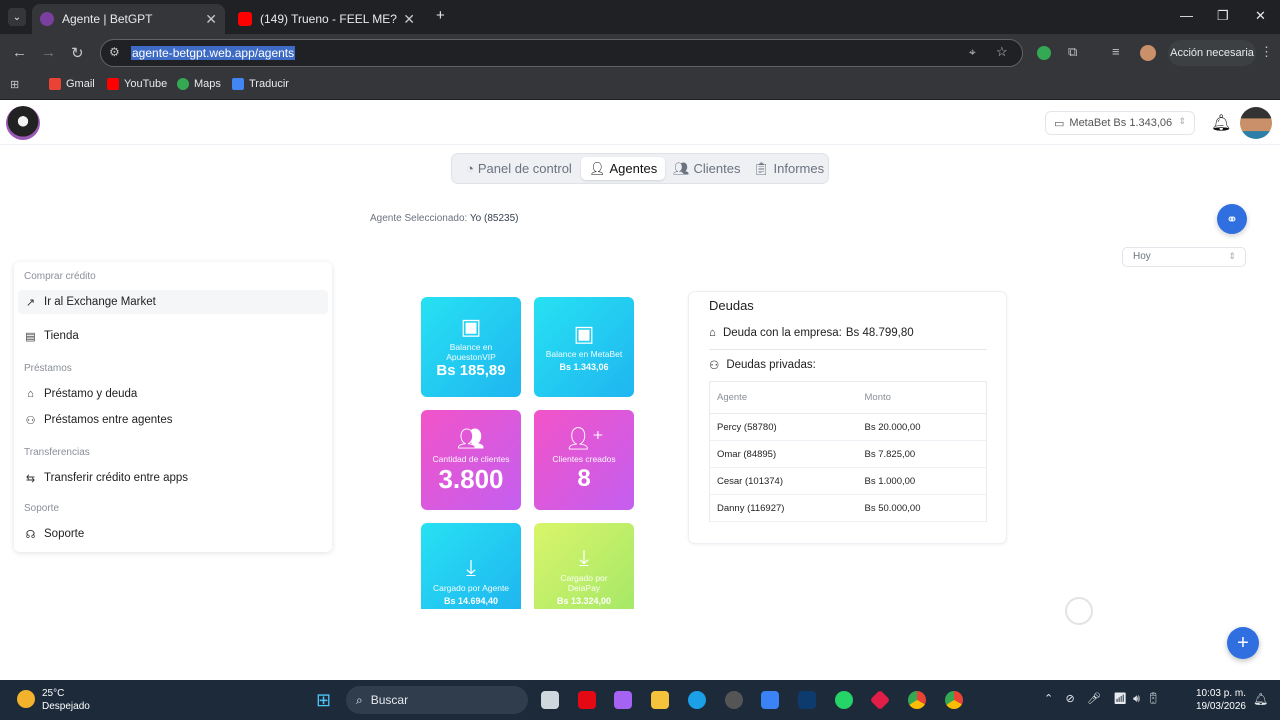  Describe the element at coordinates (137, 84) in the screenshot. I see `bookmark-youtube: YouTube` at that location.